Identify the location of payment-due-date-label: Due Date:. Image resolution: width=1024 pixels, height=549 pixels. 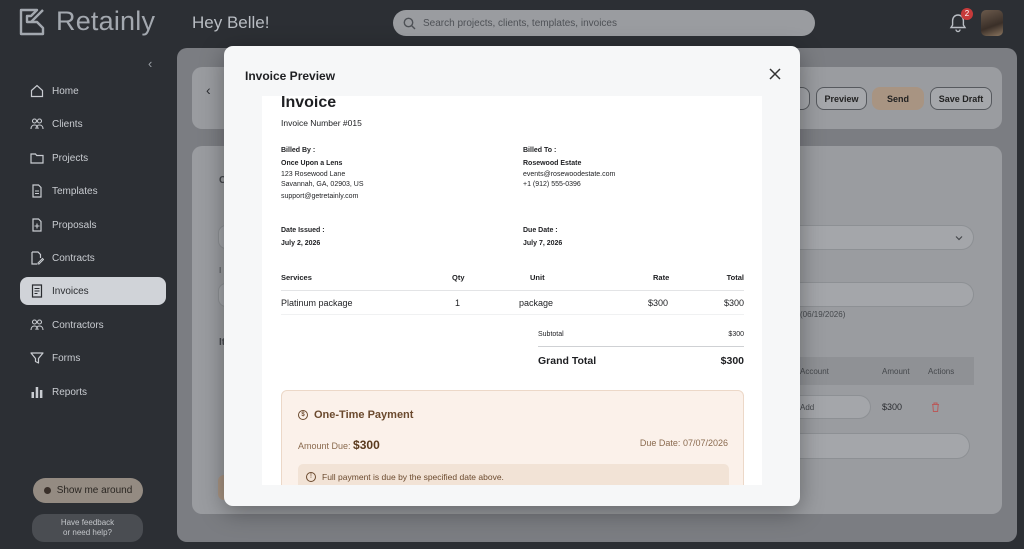
(660, 443).